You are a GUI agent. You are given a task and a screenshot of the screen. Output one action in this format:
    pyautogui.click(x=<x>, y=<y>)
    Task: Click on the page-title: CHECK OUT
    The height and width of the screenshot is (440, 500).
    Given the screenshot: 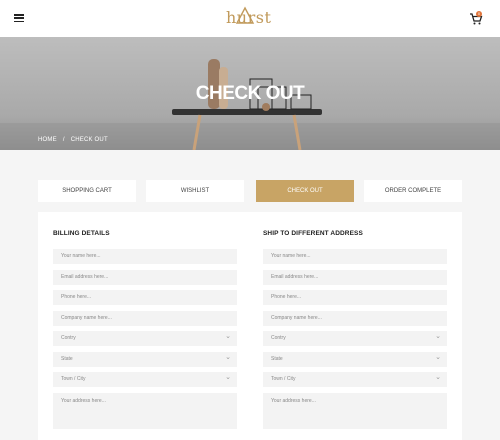 What is the action you would take?
    pyautogui.click(x=250, y=93)
    